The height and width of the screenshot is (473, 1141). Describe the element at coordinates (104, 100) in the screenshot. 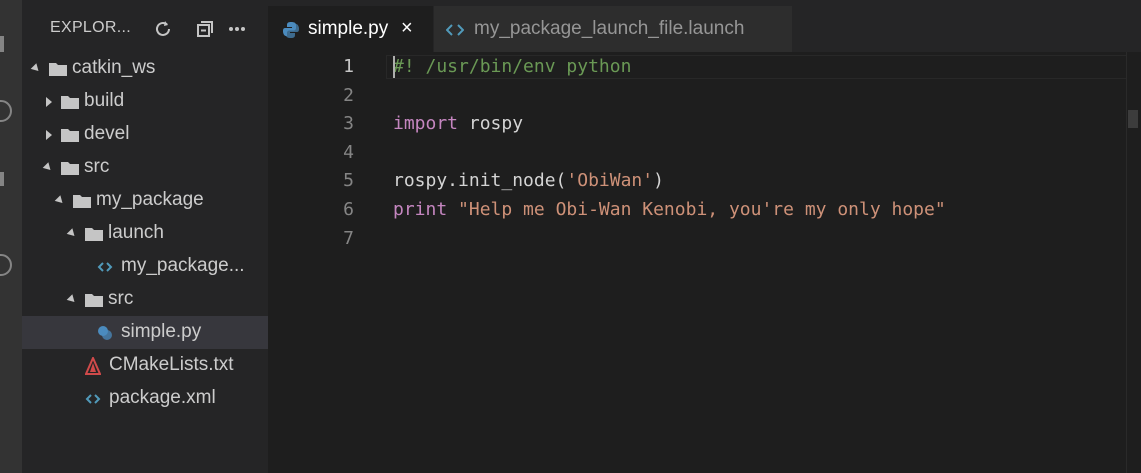

I see `tree-item-label: build` at that location.